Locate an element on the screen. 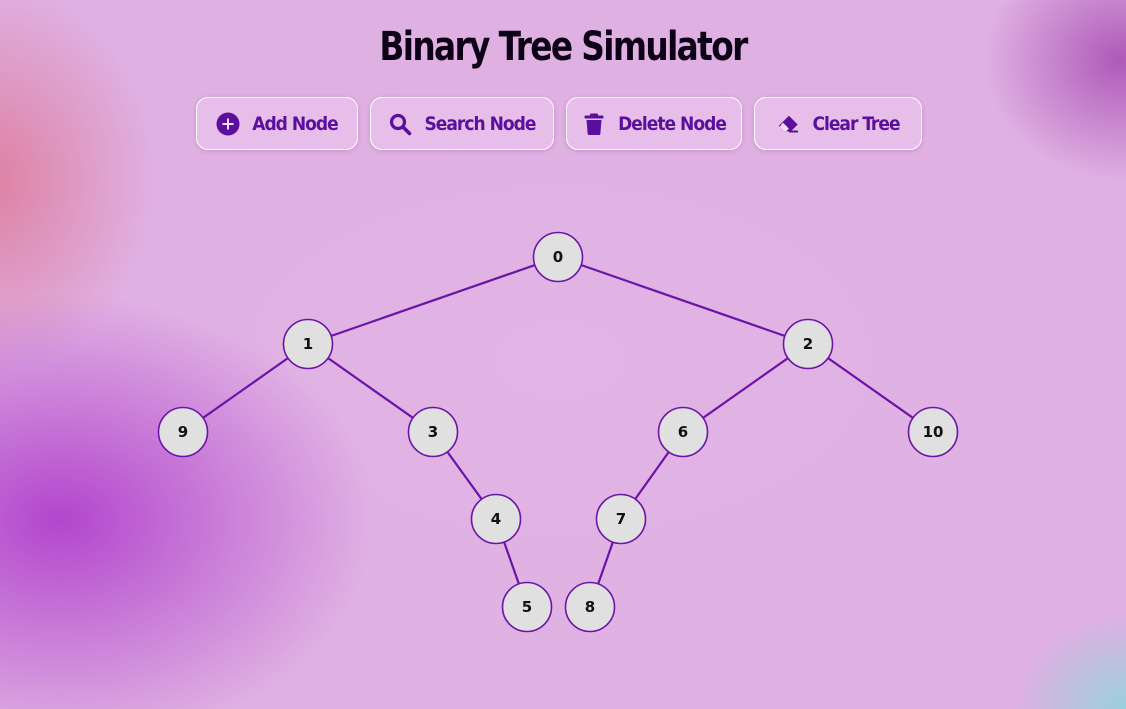 Image resolution: width=1126 pixels, height=709 pixels. tree-node-2: 2 is located at coordinates (808, 344).